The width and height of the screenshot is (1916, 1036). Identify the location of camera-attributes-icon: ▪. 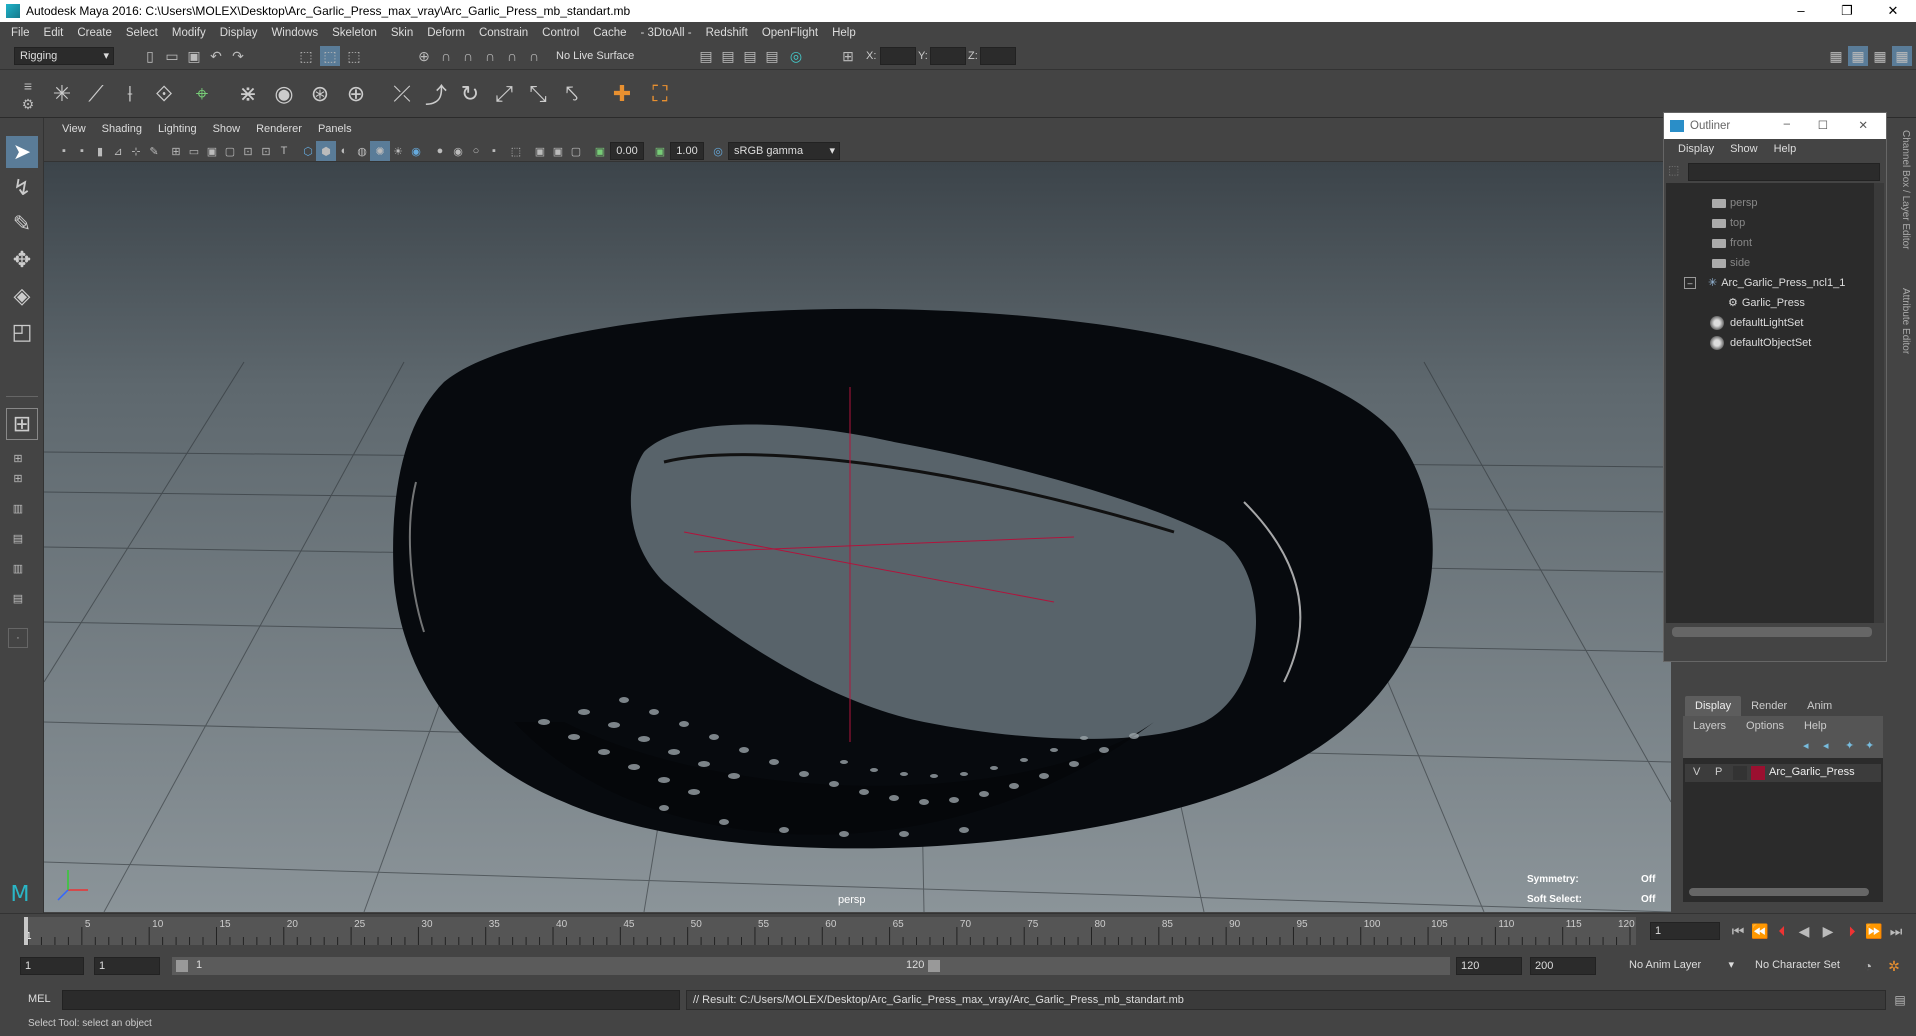
(82, 151).